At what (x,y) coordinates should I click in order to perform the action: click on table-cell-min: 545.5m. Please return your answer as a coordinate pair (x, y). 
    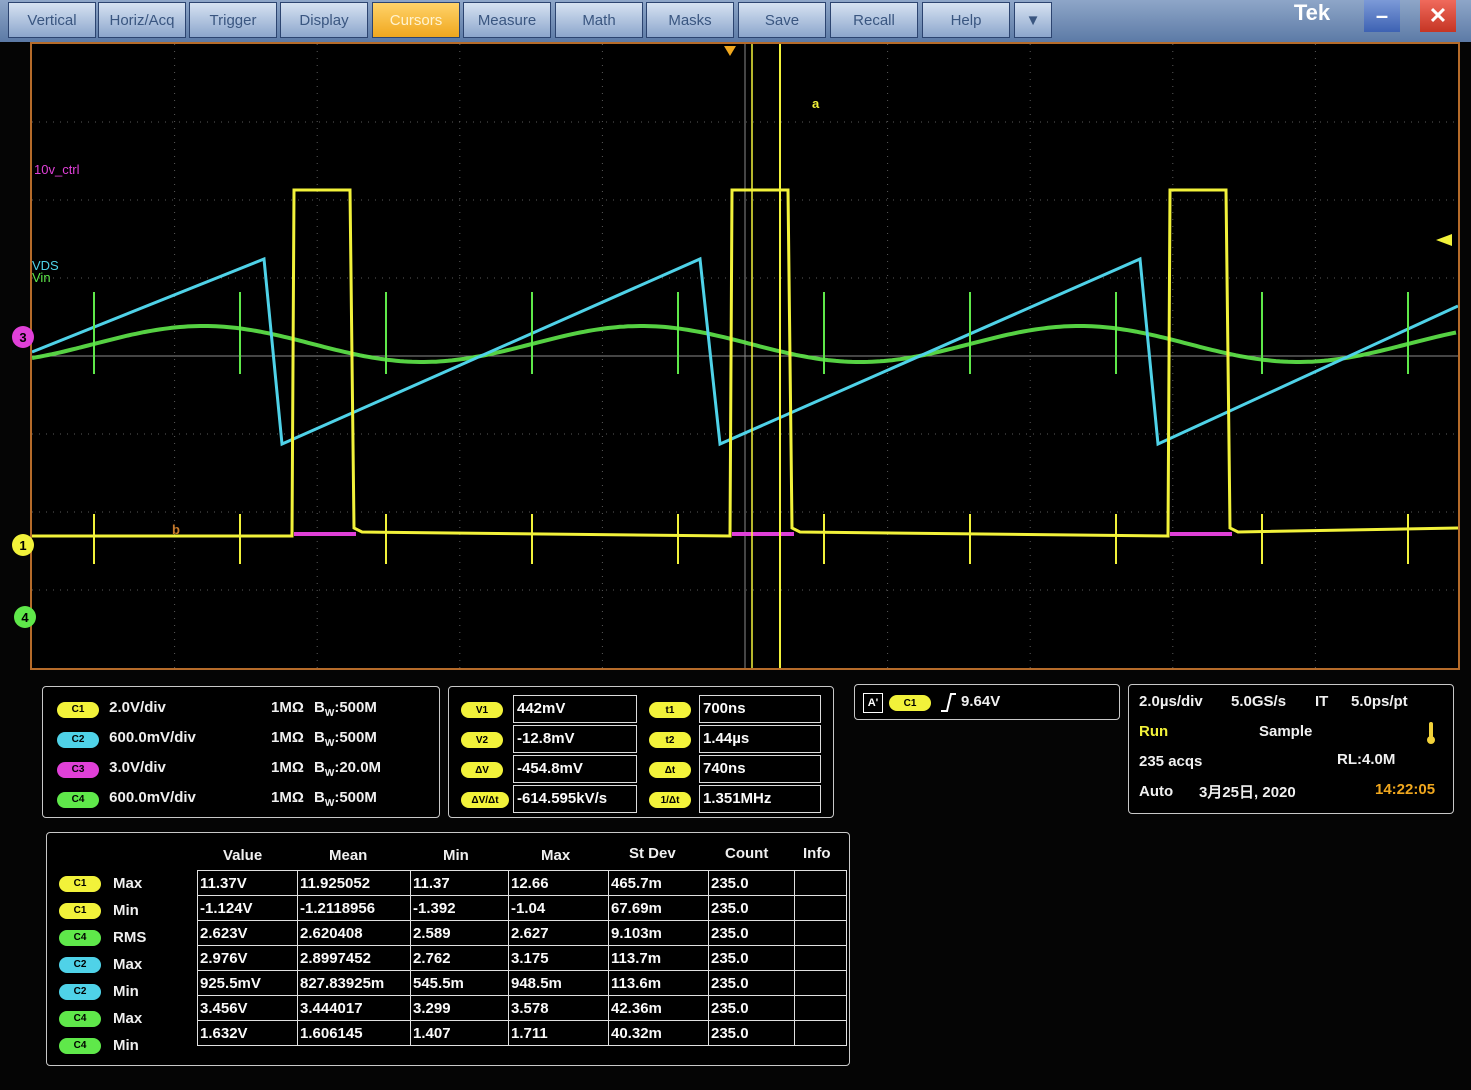
    Looking at the image, I should click on (459, 983).